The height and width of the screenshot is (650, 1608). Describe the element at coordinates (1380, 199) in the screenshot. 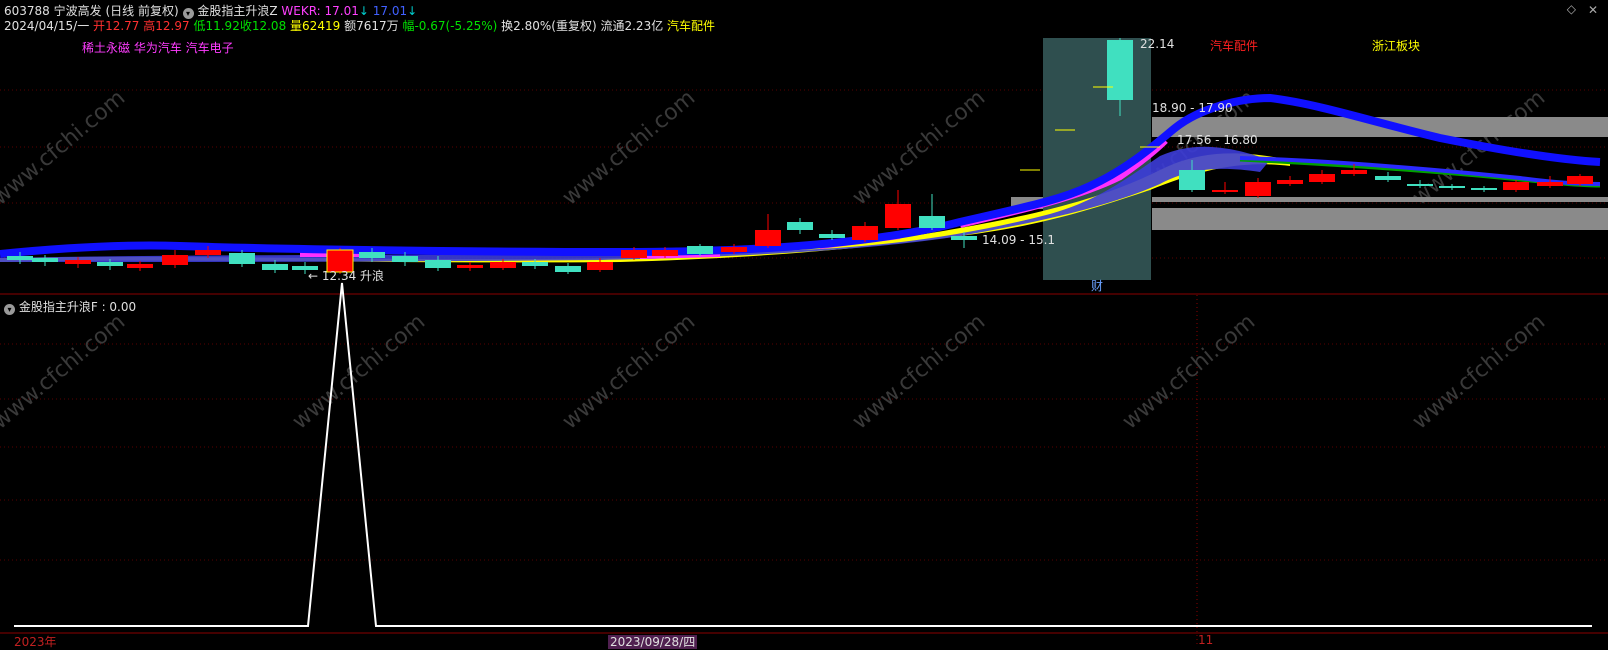

I see `support-zone-upper` at that location.